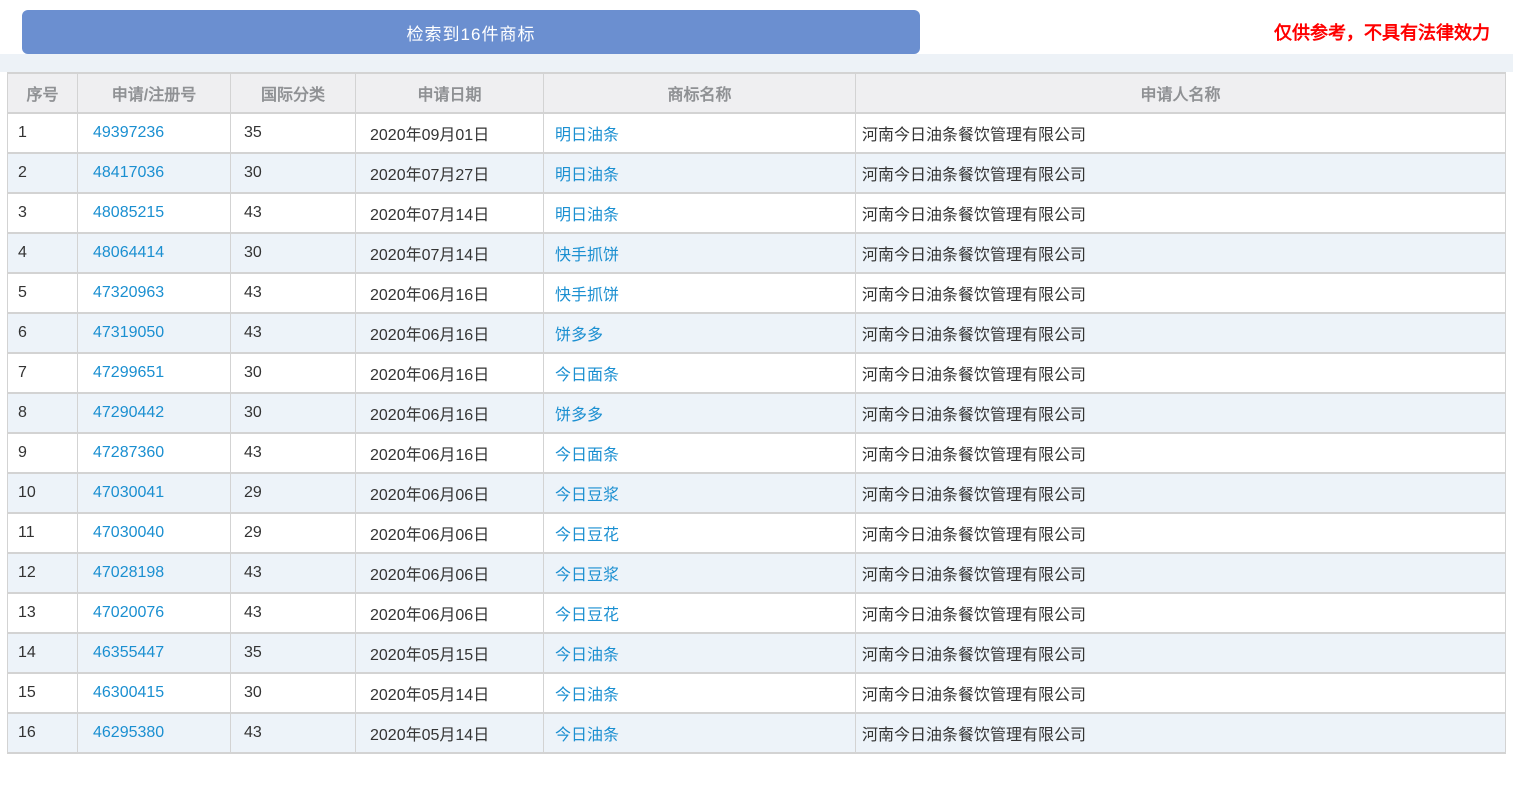 This screenshot has width=1513, height=793. What do you see at coordinates (128, 452) in the screenshot?
I see `registration-number-link: 47287360` at bounding box center [128, 452].